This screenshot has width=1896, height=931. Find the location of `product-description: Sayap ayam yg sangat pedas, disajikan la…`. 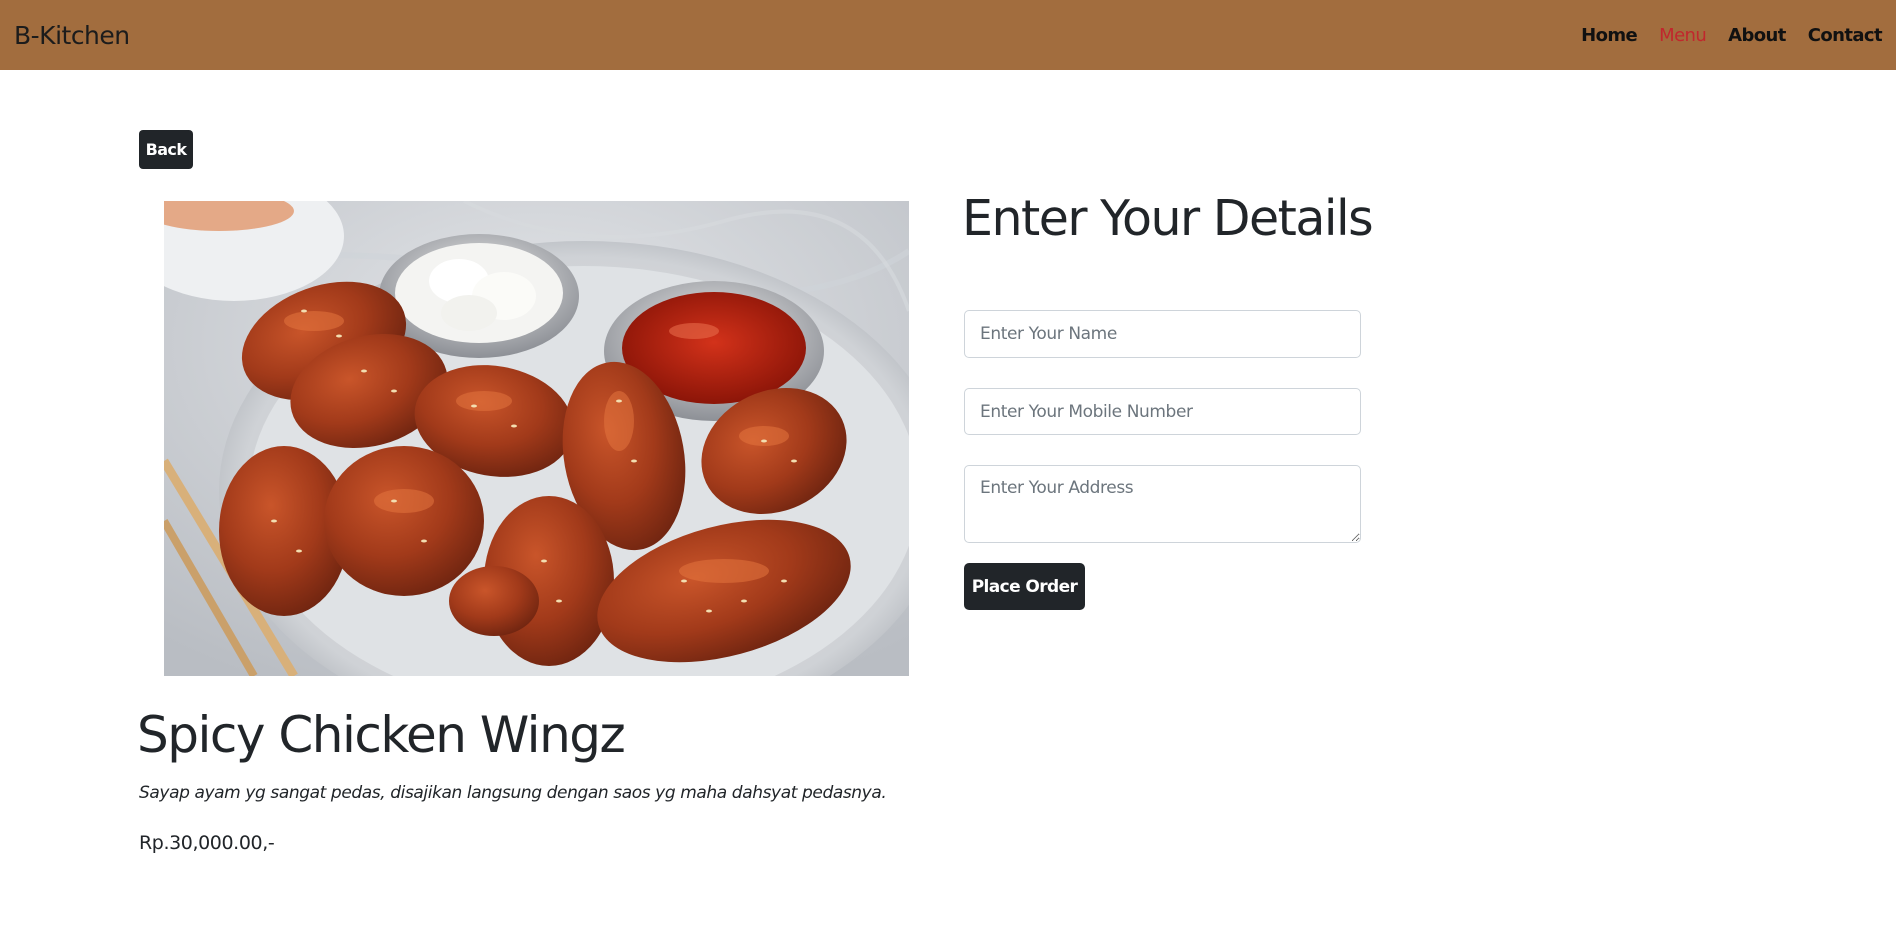

product-description: Sayap ayam yg sangat pedas, disajikan la… is located at coordinates (513, 793).